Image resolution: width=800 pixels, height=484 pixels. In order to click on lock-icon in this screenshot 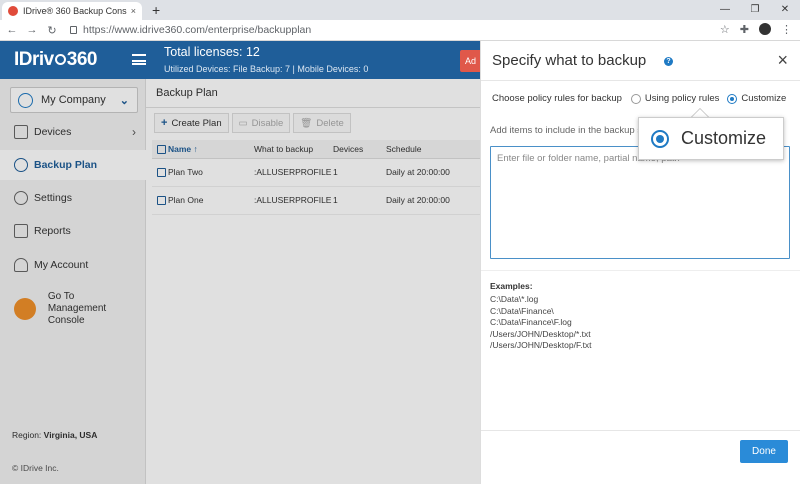, I will do `click(73, 30)`.